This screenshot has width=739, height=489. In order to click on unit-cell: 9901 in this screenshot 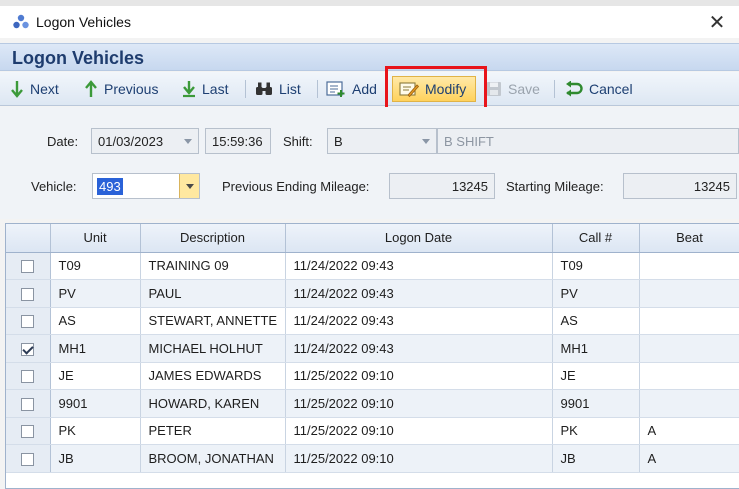, I will do `click(95, 403)`.